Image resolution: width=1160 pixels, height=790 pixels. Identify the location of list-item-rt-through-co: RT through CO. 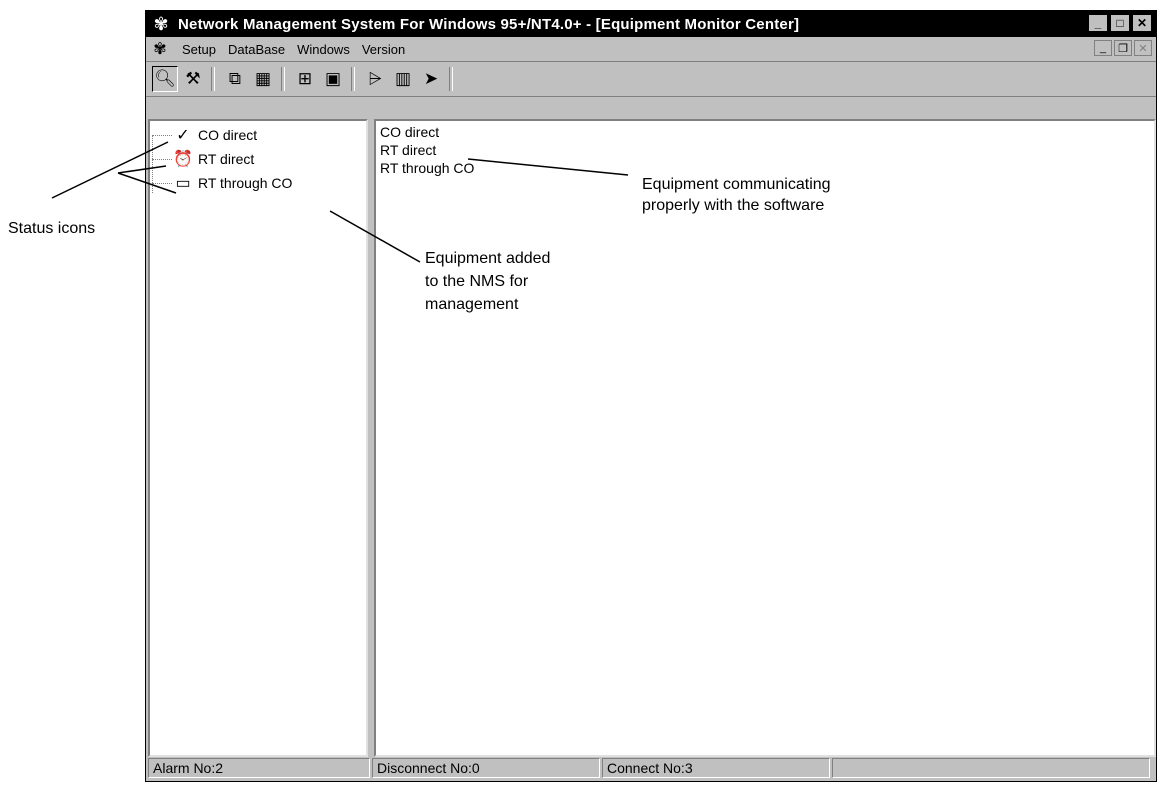
(427, 168).